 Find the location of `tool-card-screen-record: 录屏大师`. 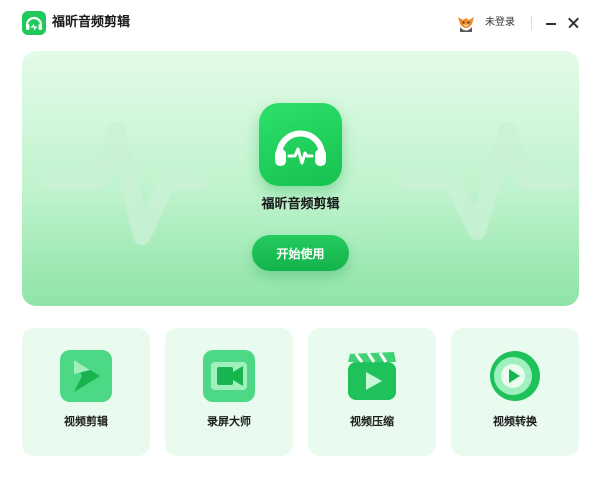

tool-card-screen-record: 录屏大师 is located at coordinates (229, 392).